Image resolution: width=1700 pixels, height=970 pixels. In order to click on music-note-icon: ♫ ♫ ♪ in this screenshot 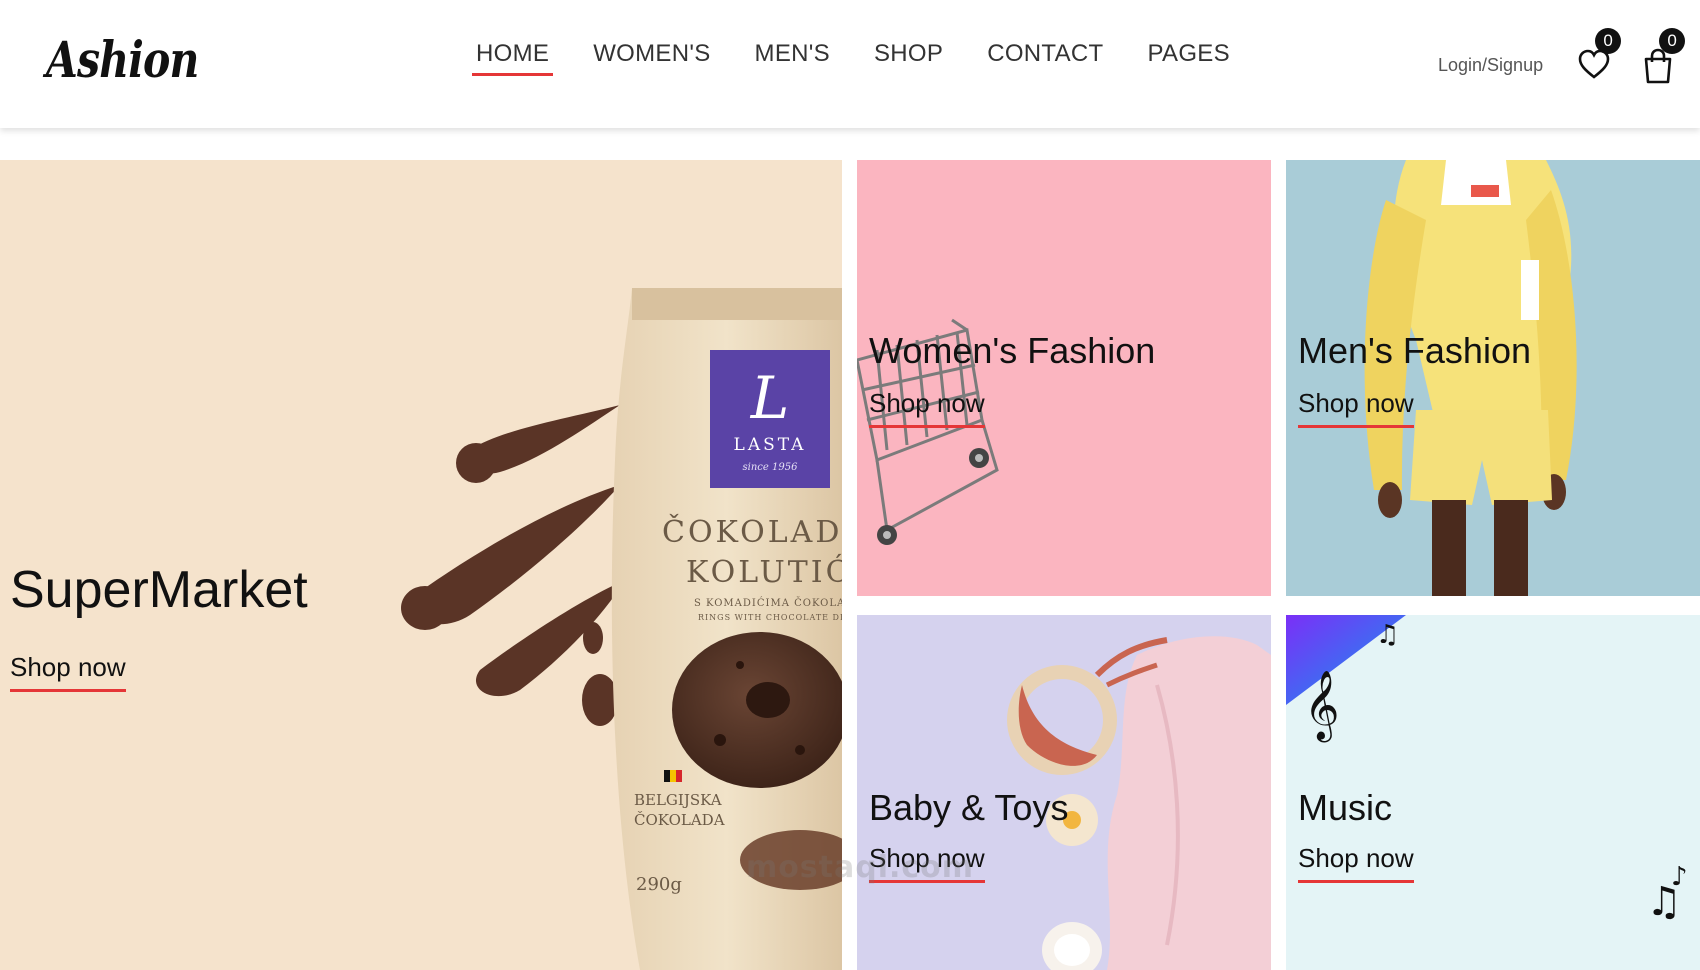, I will do `click(1532, 772)`.